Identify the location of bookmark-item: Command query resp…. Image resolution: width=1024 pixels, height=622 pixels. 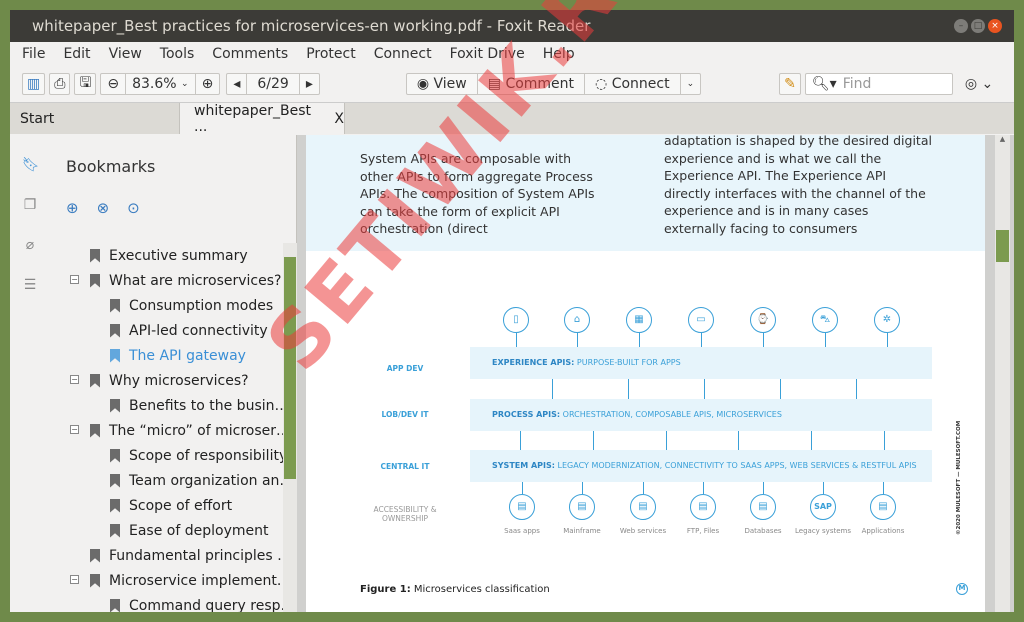
(171, 602).